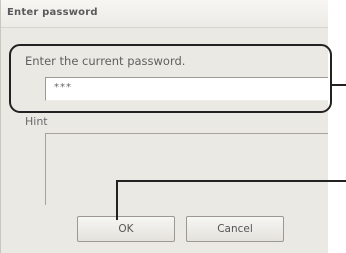 This screenshot has height=253, width=346. What do you see at coordinates (126, 229) in the screenshot?
I see `ok-button: OK` at bounding box center [126, 229].